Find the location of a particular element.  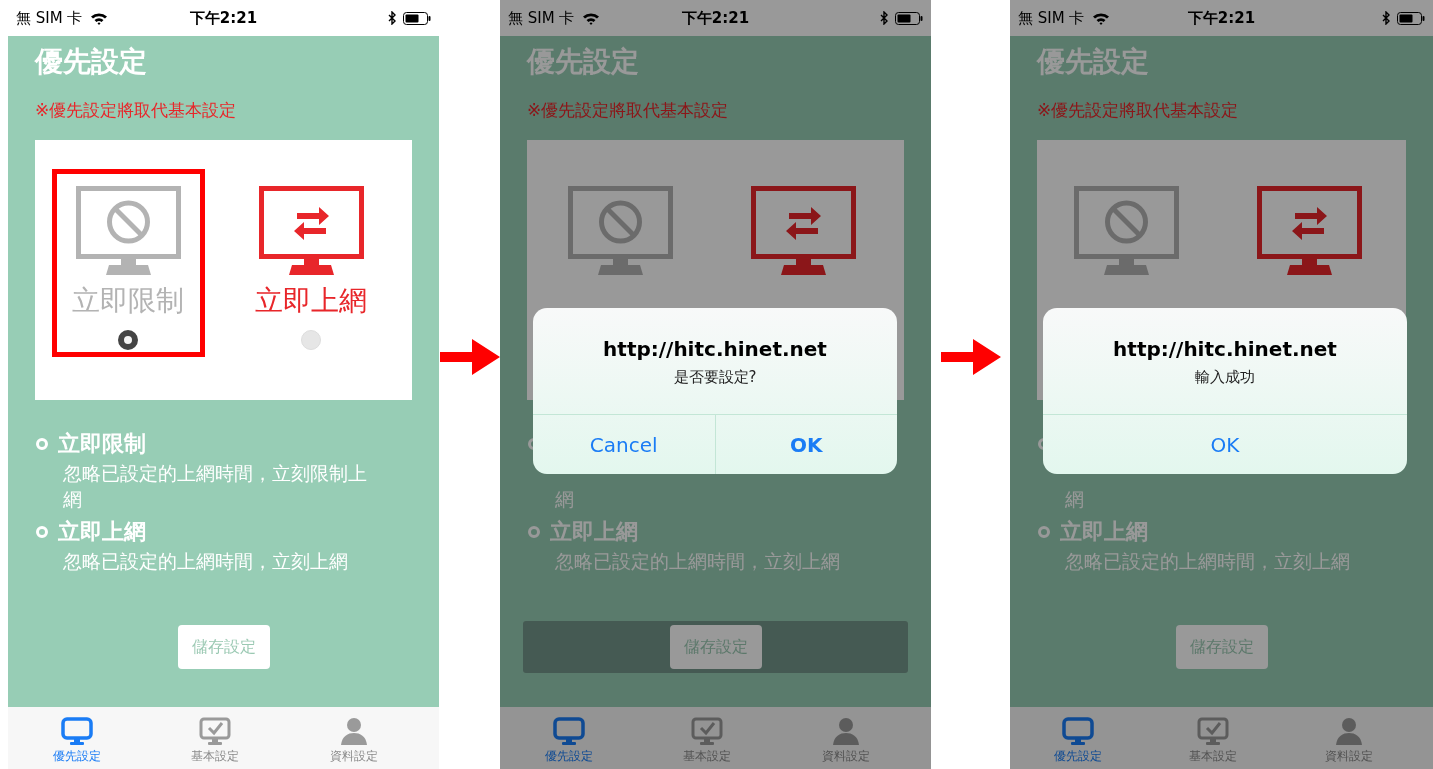

dialog-button: Cancel is located at coordinates (624, 444).